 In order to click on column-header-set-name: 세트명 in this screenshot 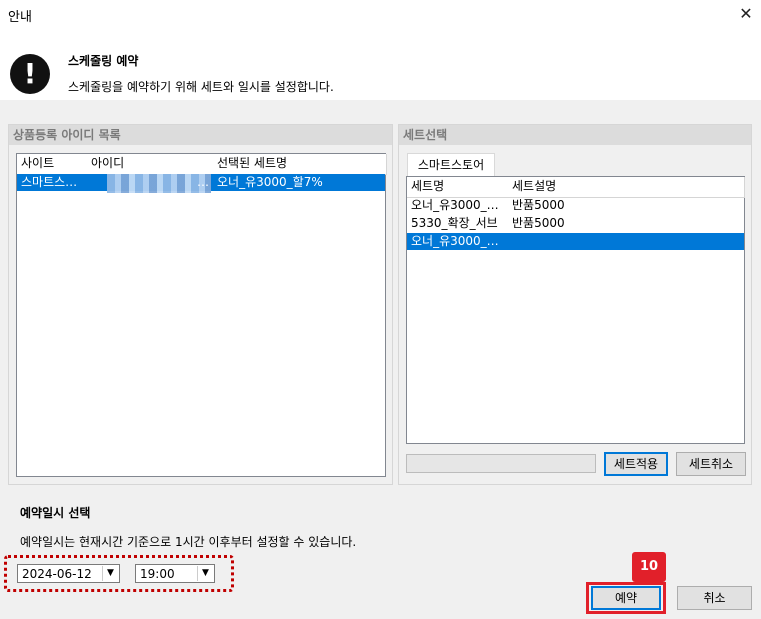, I will do `click(460, 187)`.